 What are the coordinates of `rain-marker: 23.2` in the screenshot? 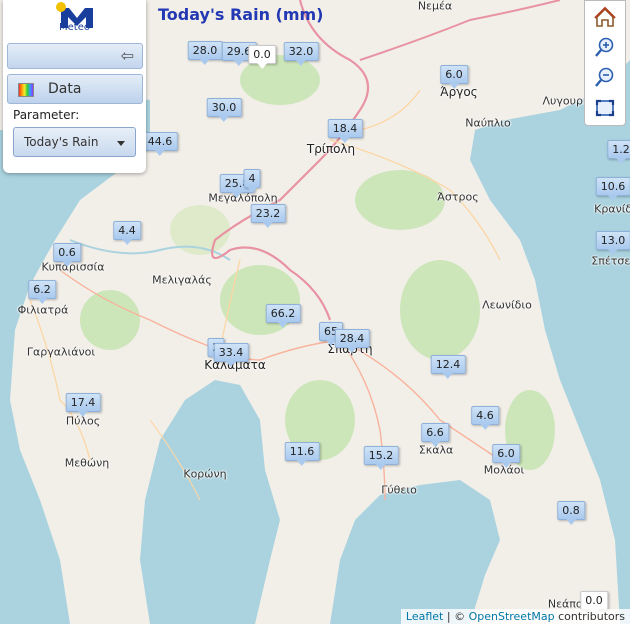 It's located at (268, 216).